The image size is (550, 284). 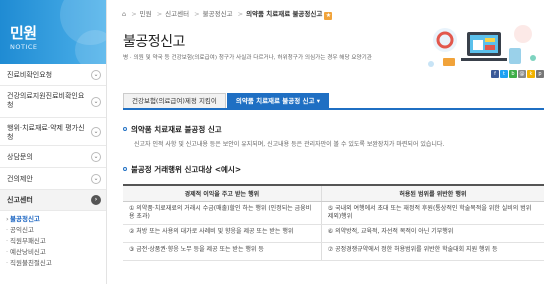 I want to click on sidebar-item-evaluation-request: 행위·치료재료·약제 평가신청 ⌄, so click(x=53, y=132).